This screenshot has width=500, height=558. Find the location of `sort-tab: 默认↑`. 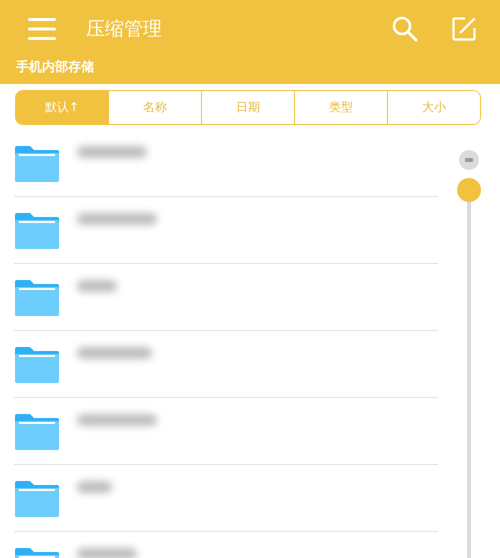

sort-tab: 默认↑ is located at coordinates (62, 107).